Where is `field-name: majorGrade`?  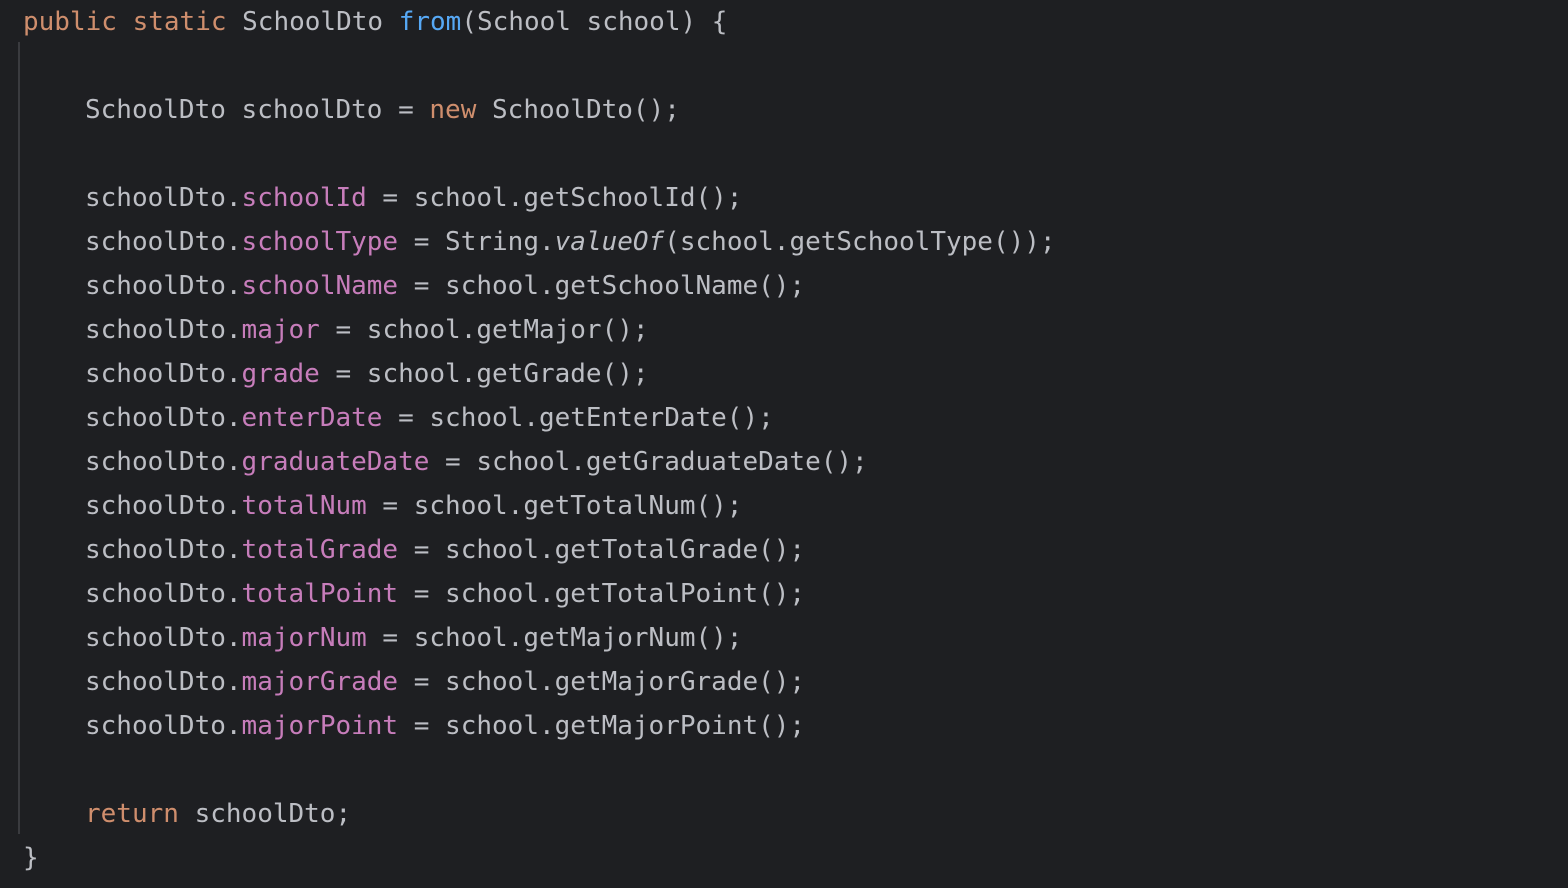
field-name: majorGrade is located at coordinates (320, 682).